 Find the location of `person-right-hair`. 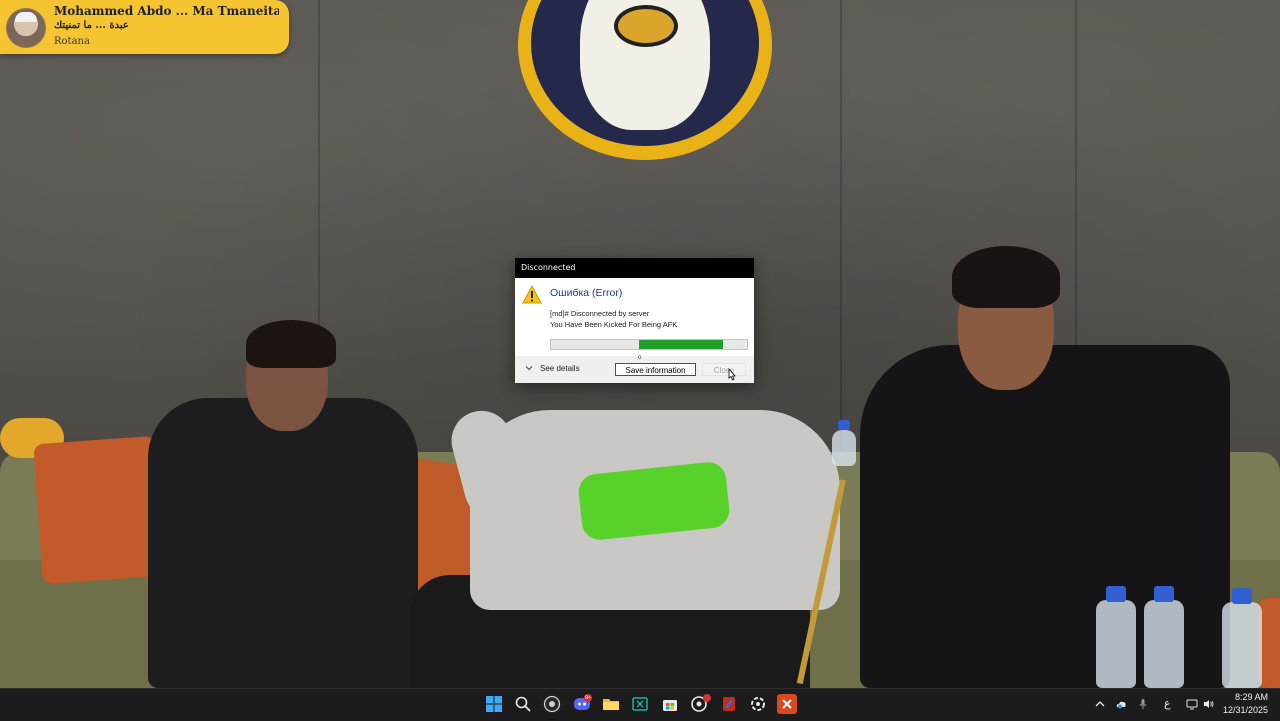

person-right-hair is located at coordinates (1006, 277).